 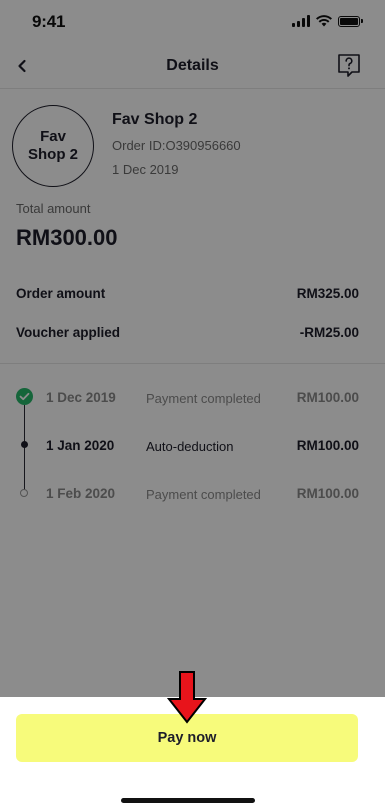 I want to click on home-indicator, so click(x=188, y=800).